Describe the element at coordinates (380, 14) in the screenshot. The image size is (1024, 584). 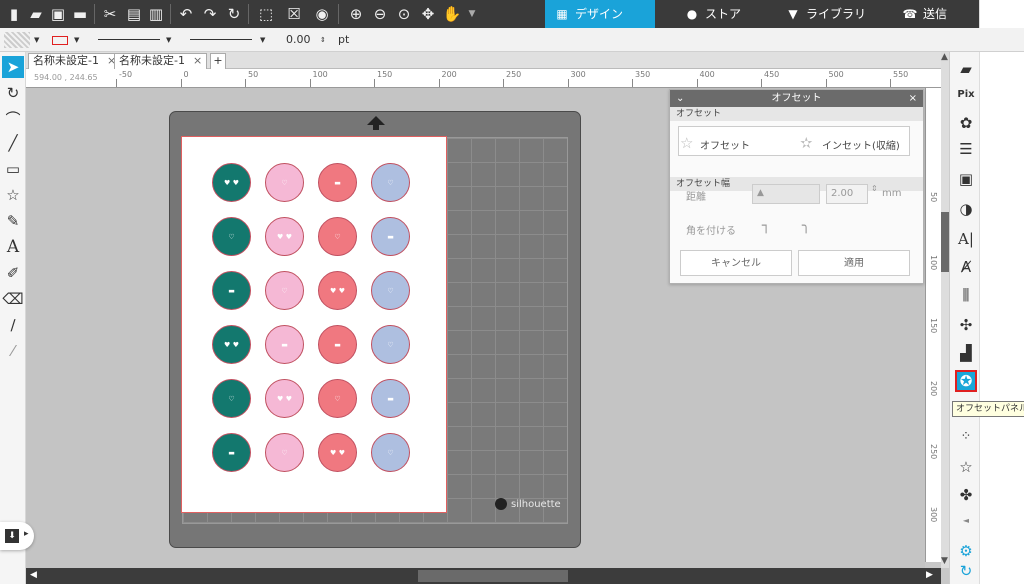
I see `zoom-out-icon: ⊖` at that location.